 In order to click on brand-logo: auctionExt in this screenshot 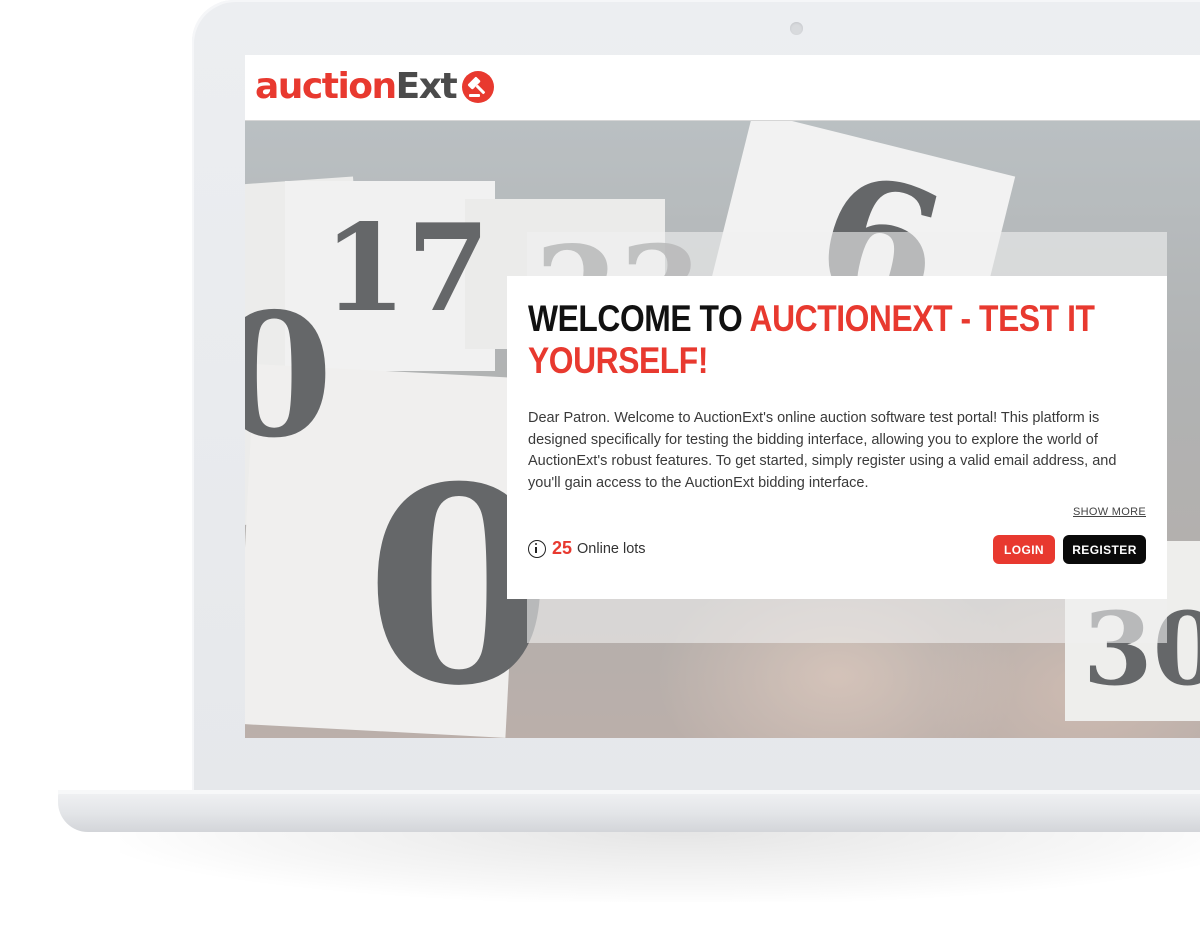, I will do `click(375, 87)`.